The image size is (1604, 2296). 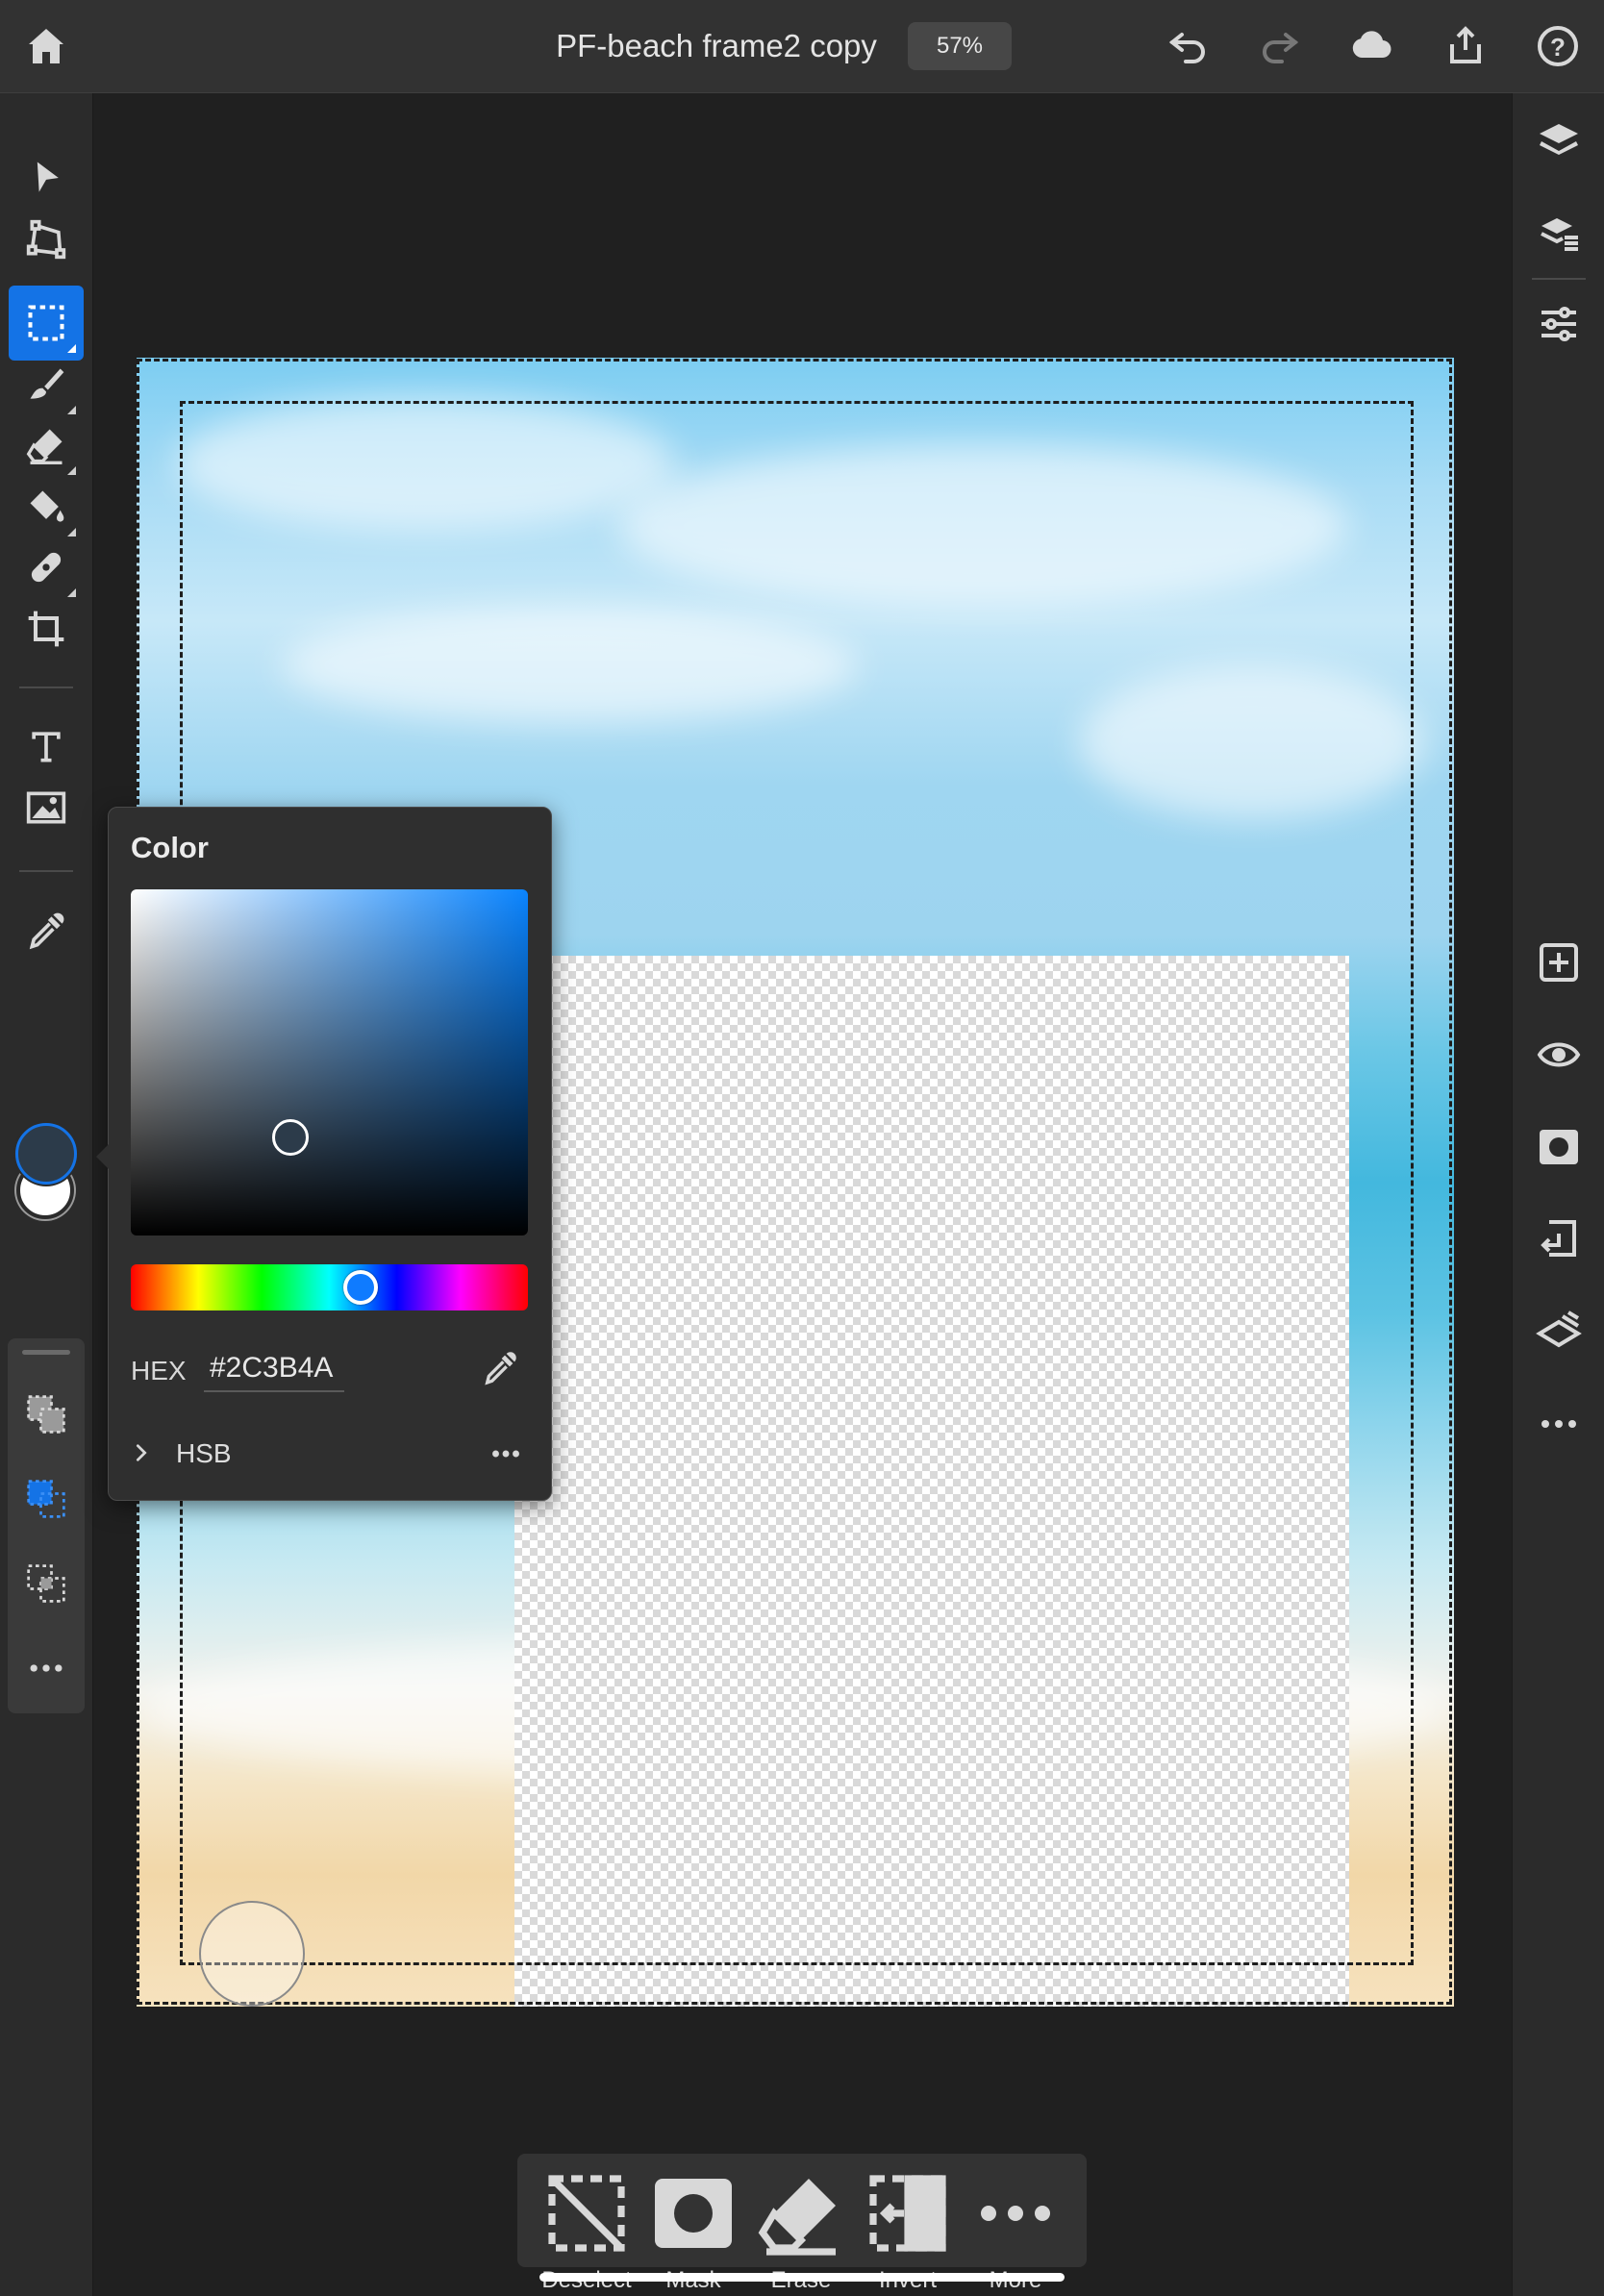 I want to click on mask-button: Mask, so click(x=693, y=2230).